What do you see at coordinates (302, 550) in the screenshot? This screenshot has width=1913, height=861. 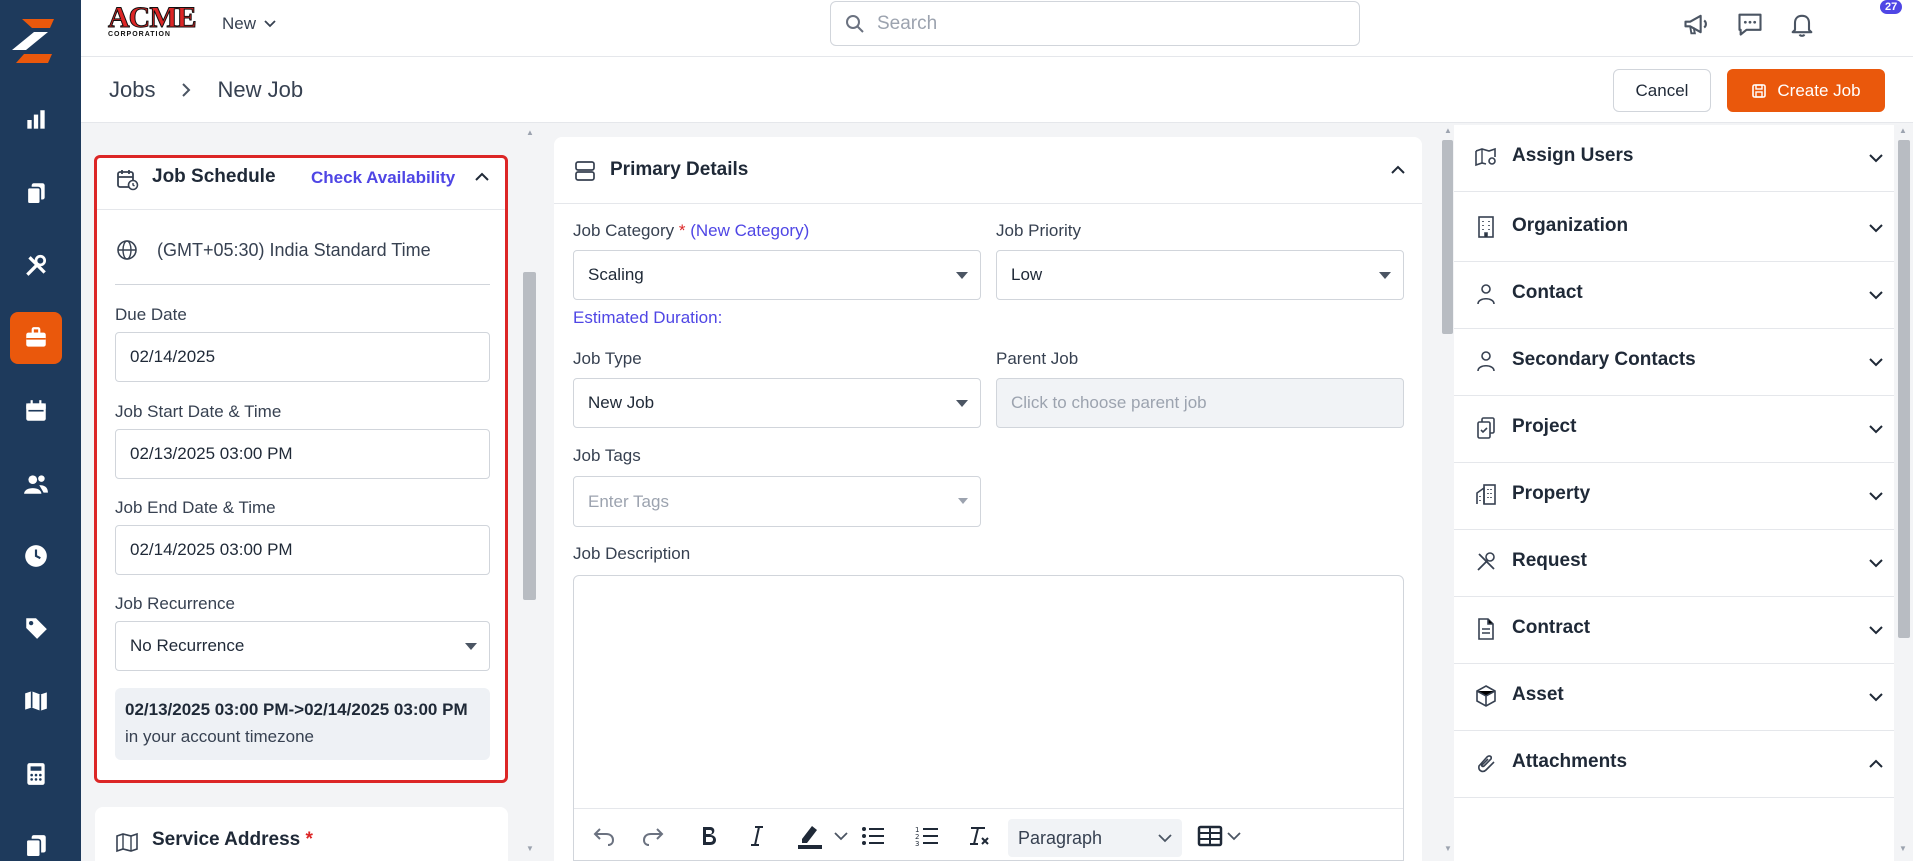 I see `end-datetime-input: 02/14/2025 03:00 PM` at bounding box center [302, 550].